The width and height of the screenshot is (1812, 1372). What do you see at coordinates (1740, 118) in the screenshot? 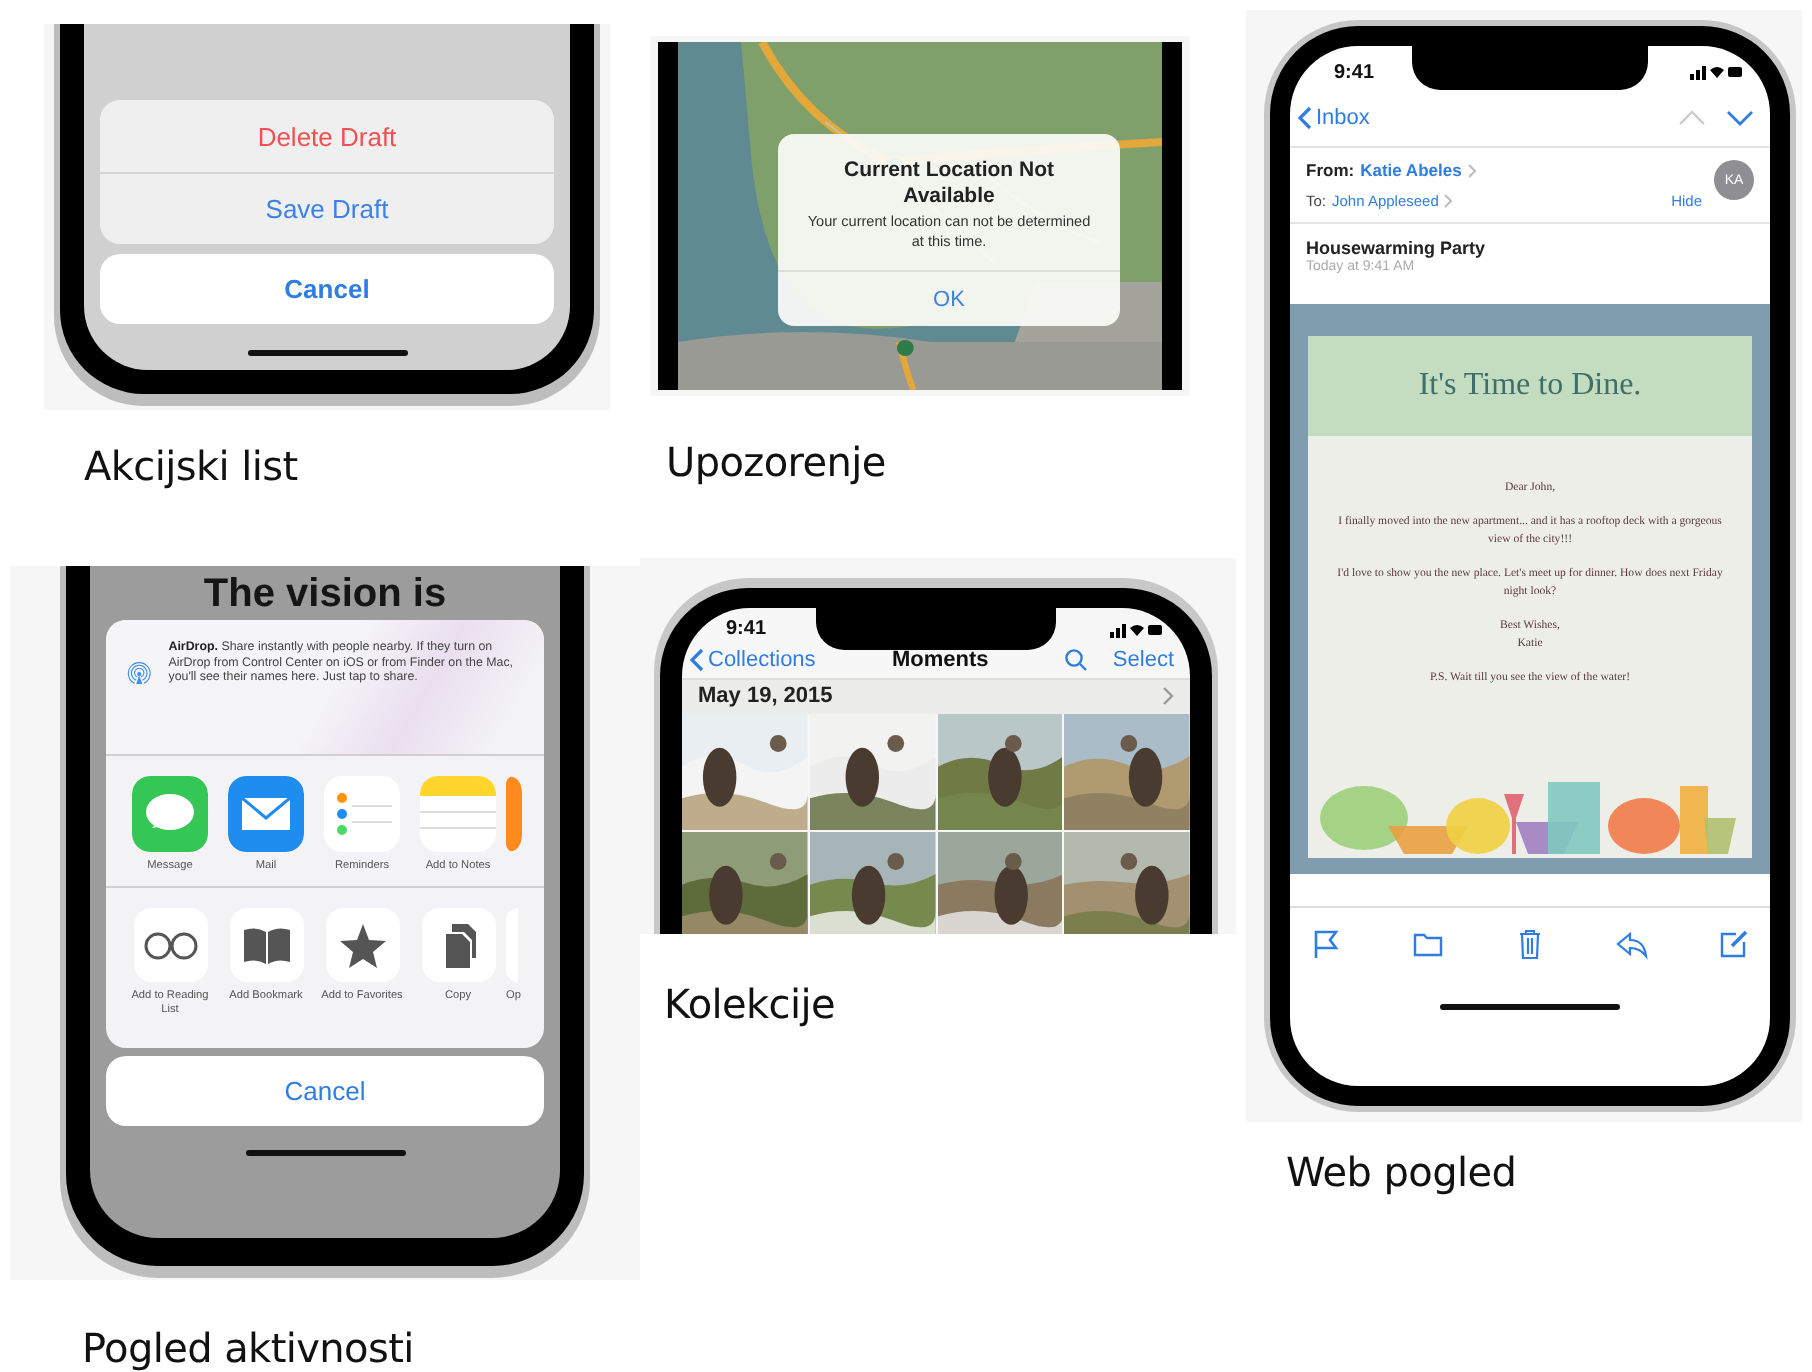
I see `down-chevron-icon` at bounding box center [1740, 118].